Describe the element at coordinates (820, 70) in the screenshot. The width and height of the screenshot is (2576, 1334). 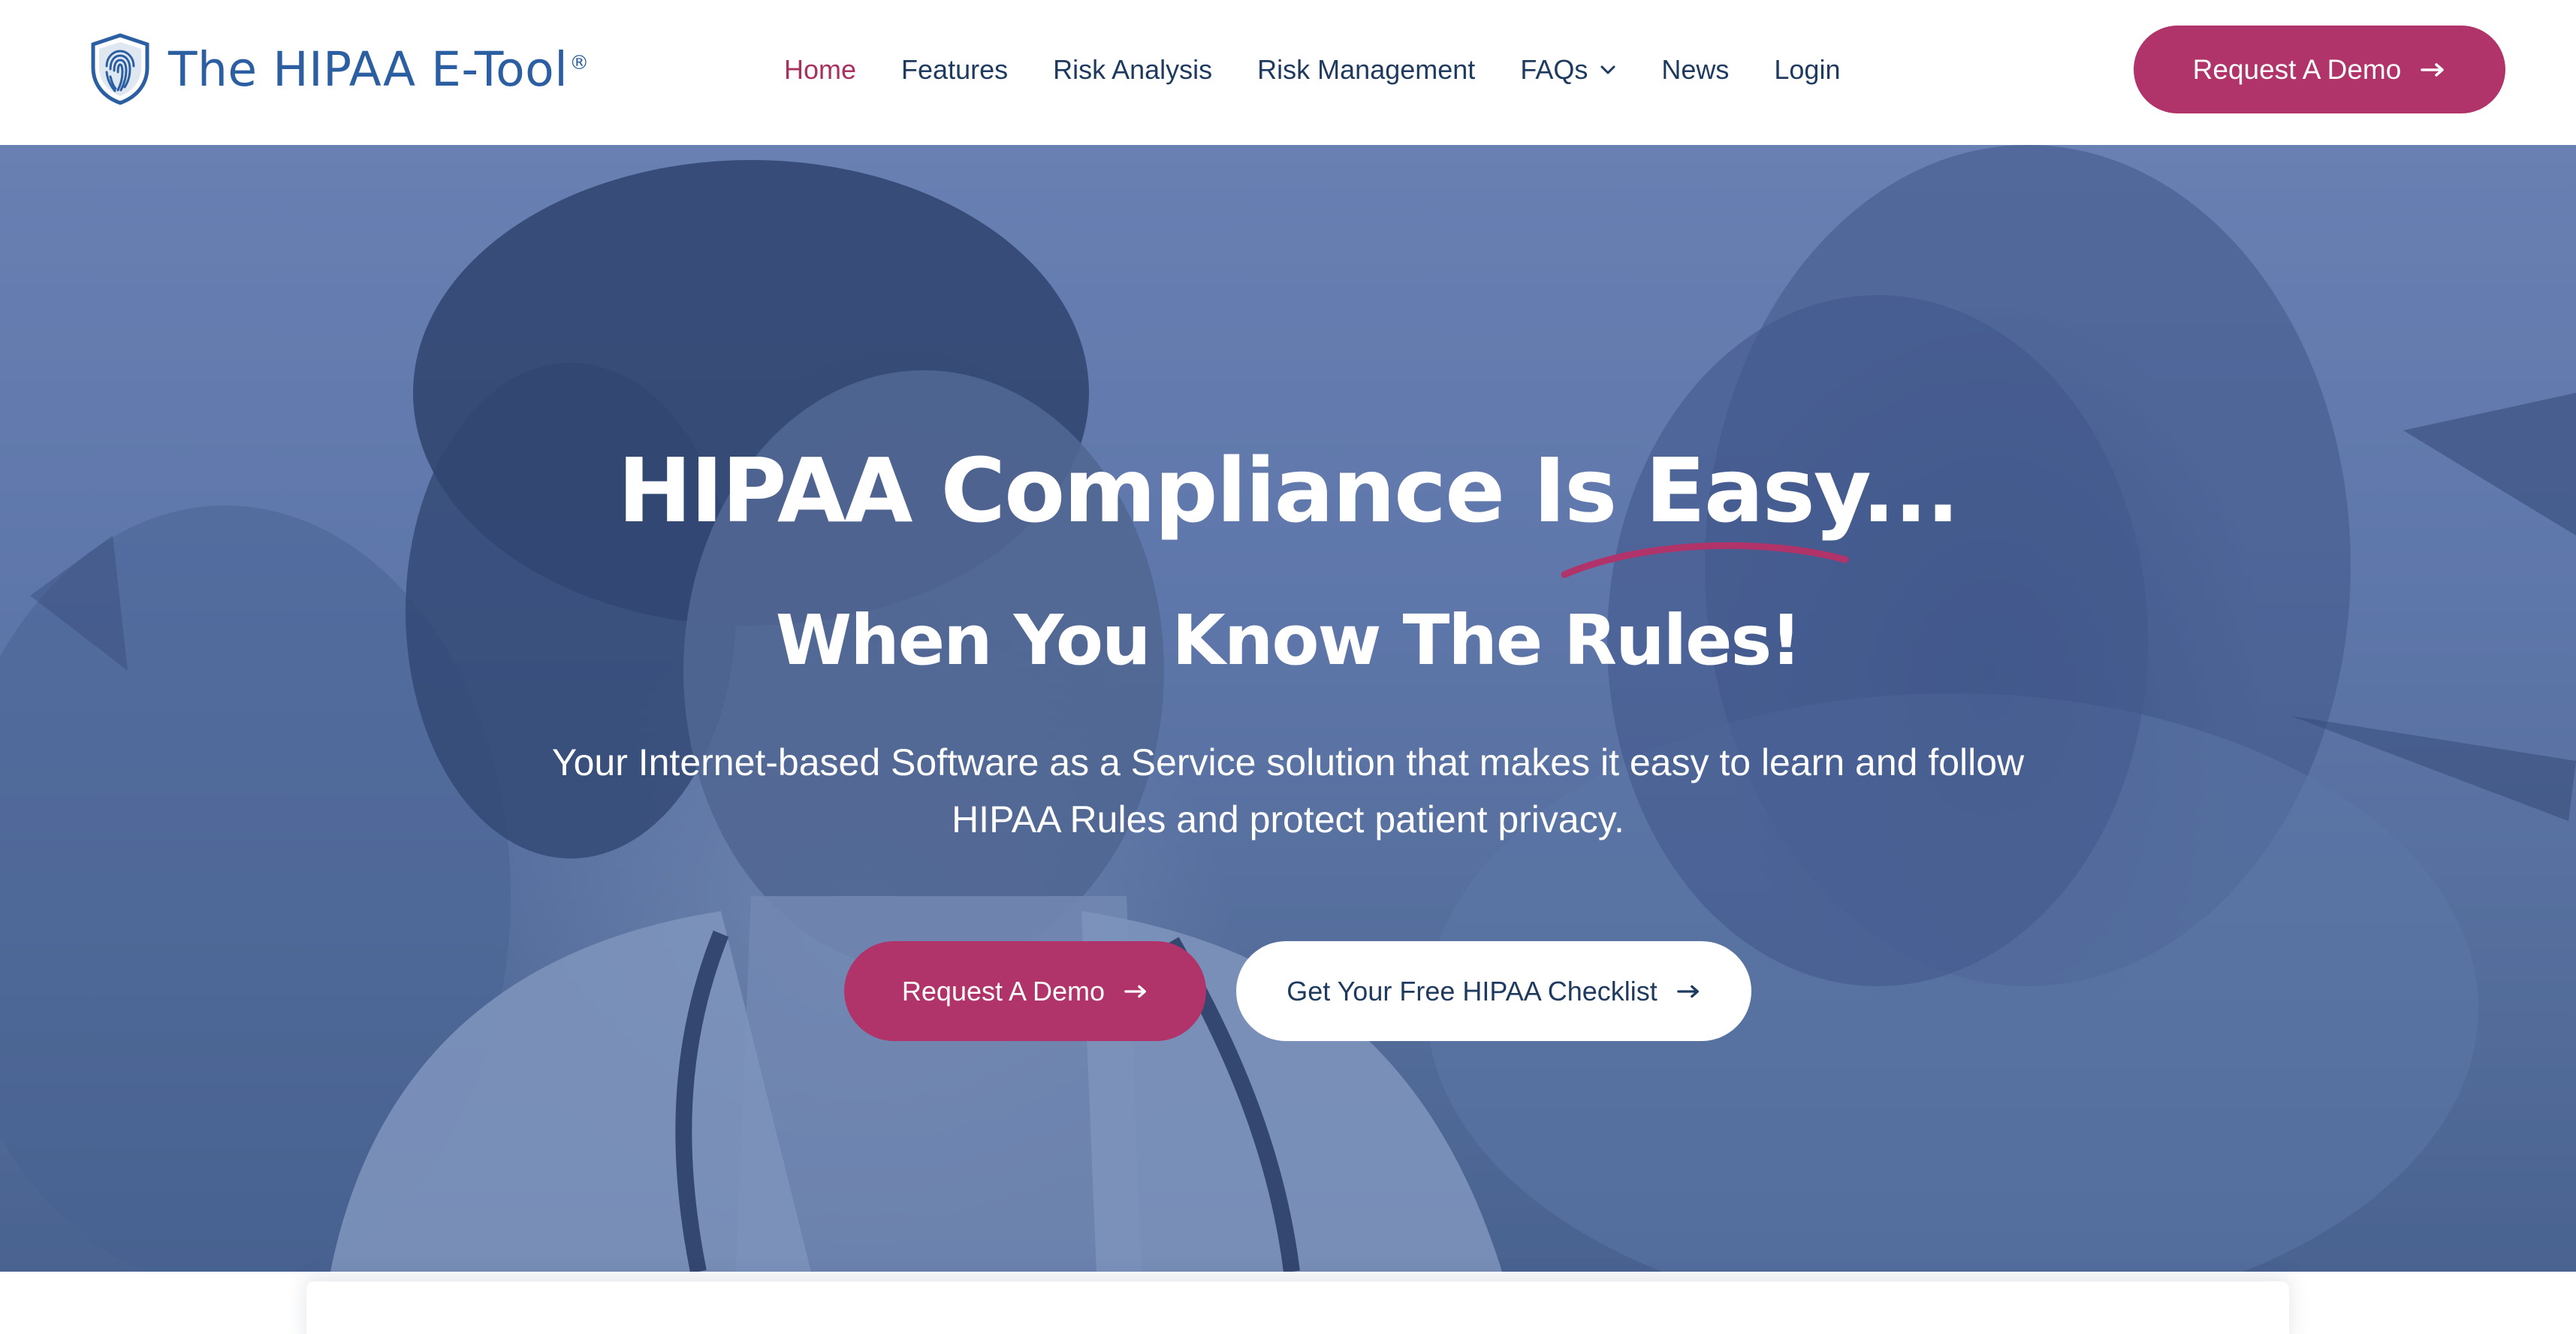
I see `nav-home: Home` at that location.